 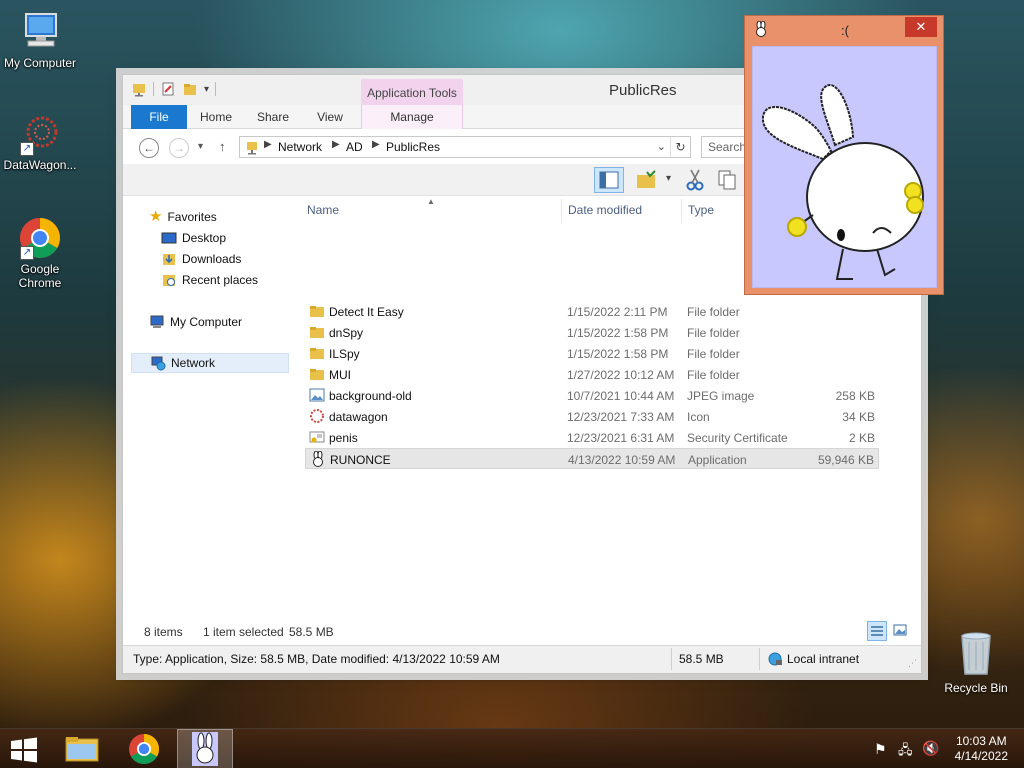 What do you see at coordinates (216, 117) in the screenshot?
I see `tab-home: Home` at bounding box center [216, 117].